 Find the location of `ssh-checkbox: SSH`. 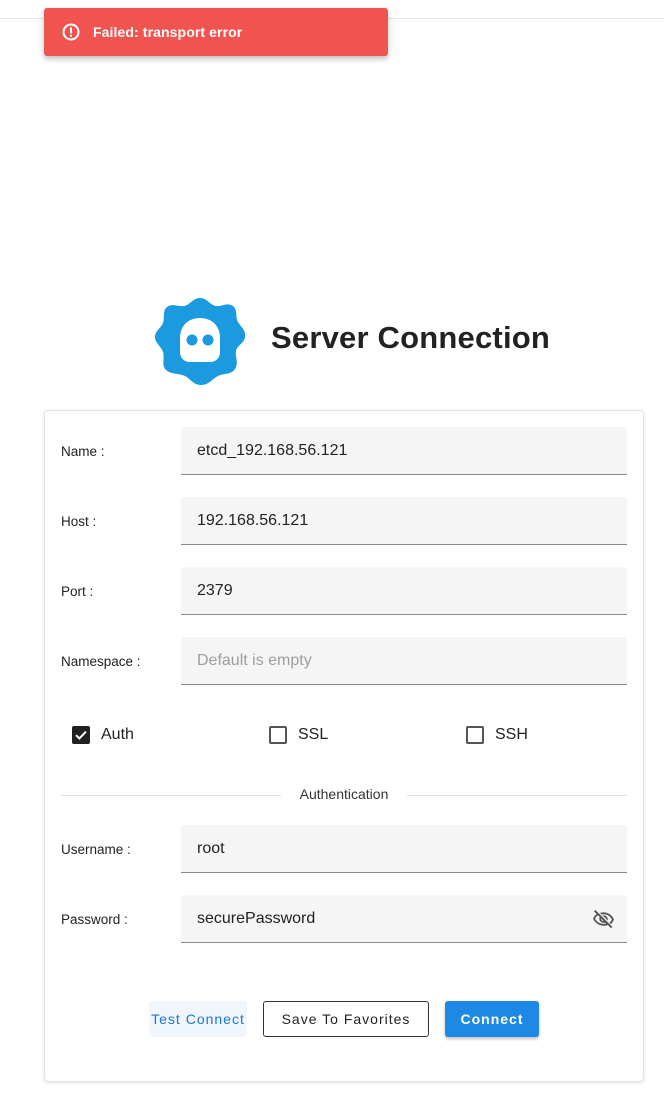

ssh-checkbox: SSH is located at coordinates (491, 735).